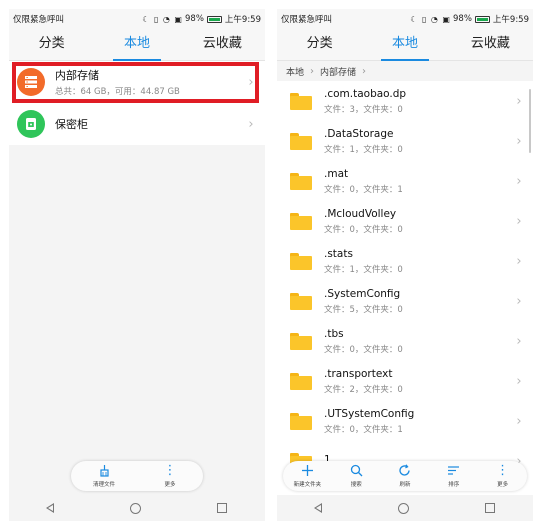 This screenshot has height=532, width=542. What do you see at coordinates (358, 373) in the screenshot?
I see `file-name: .transportext` at bounding box center [358, 373].